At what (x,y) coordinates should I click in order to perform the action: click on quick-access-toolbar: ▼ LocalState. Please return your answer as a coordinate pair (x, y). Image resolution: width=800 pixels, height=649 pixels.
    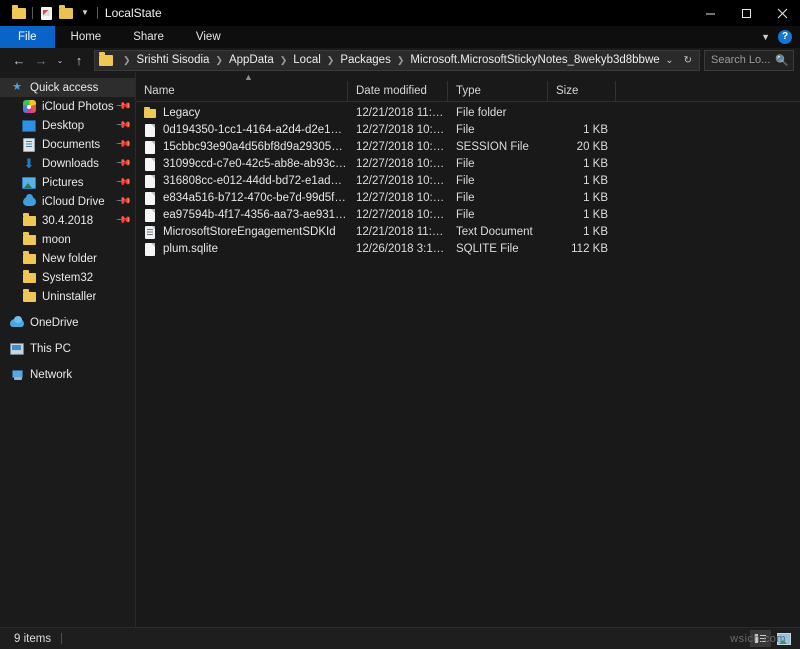
    Looking at the image, I should click on (81, 13).